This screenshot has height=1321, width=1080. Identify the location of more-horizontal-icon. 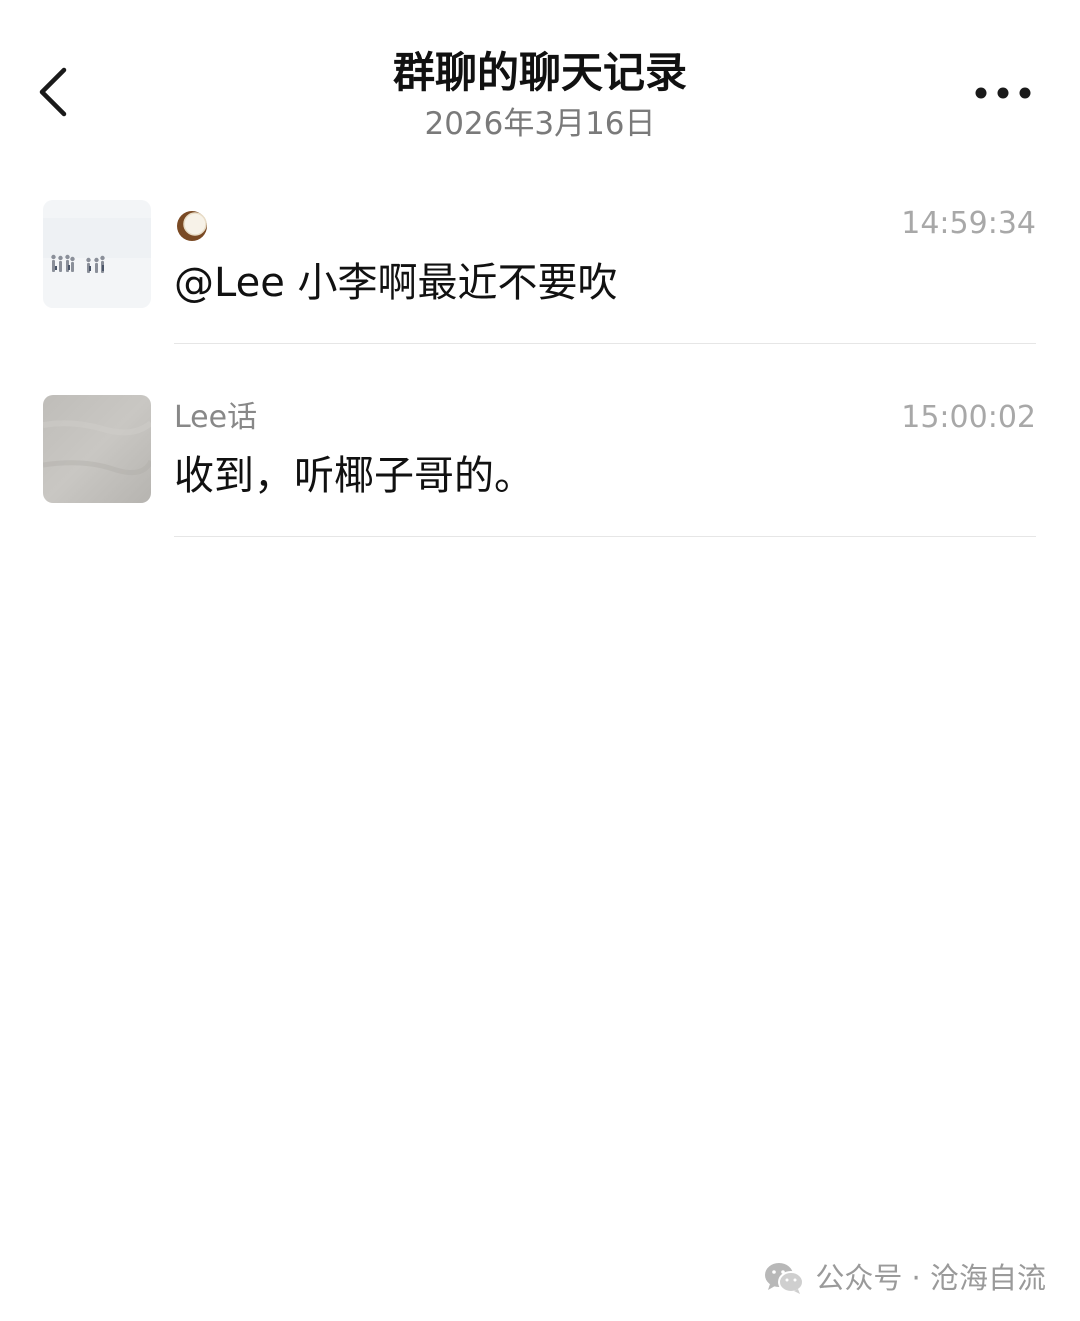
(1003, 93).